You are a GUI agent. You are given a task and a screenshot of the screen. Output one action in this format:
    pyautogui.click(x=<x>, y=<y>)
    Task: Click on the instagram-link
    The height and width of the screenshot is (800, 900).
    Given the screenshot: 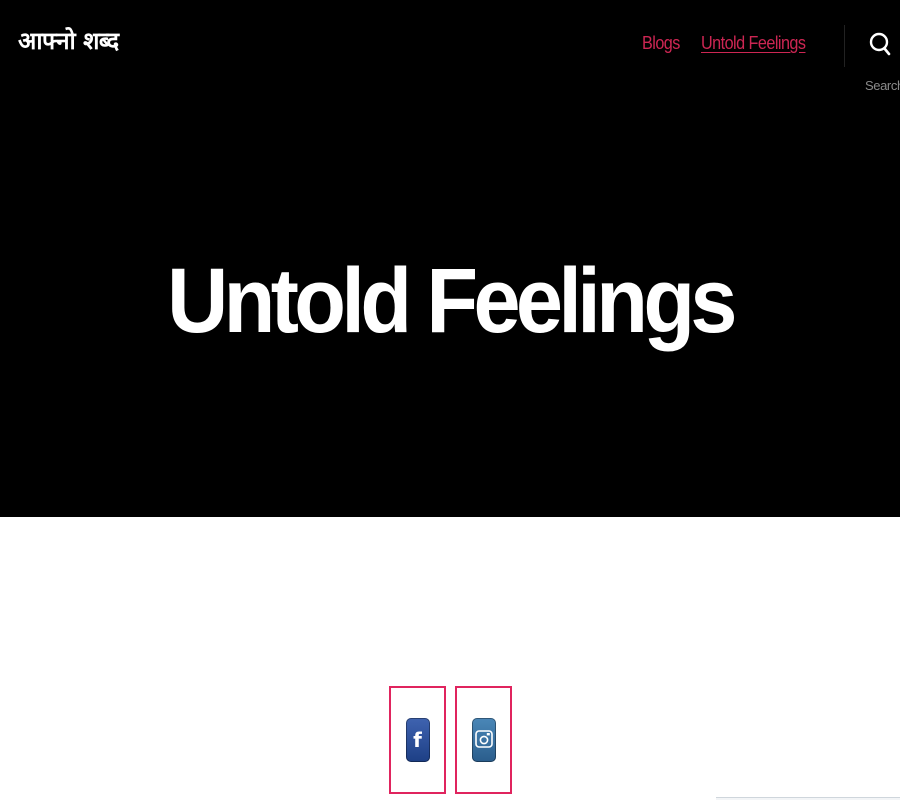 What is the action you would take?
    pyautogui.click(x=483, y=740)
    